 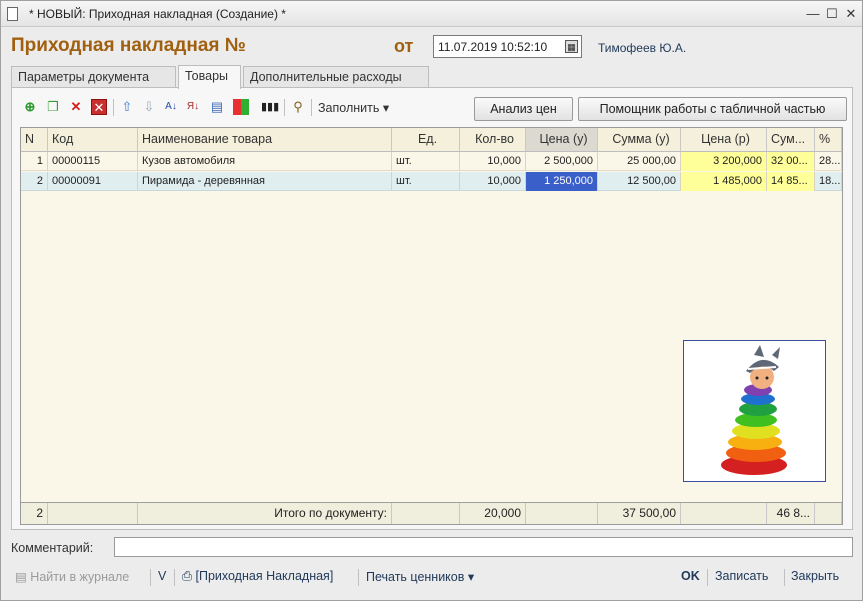 What do you see at coordinates (493, 47) in the screenshot?
I see `date-value: 11.07.2019 10:52:10` at bounding box center [493, 47].